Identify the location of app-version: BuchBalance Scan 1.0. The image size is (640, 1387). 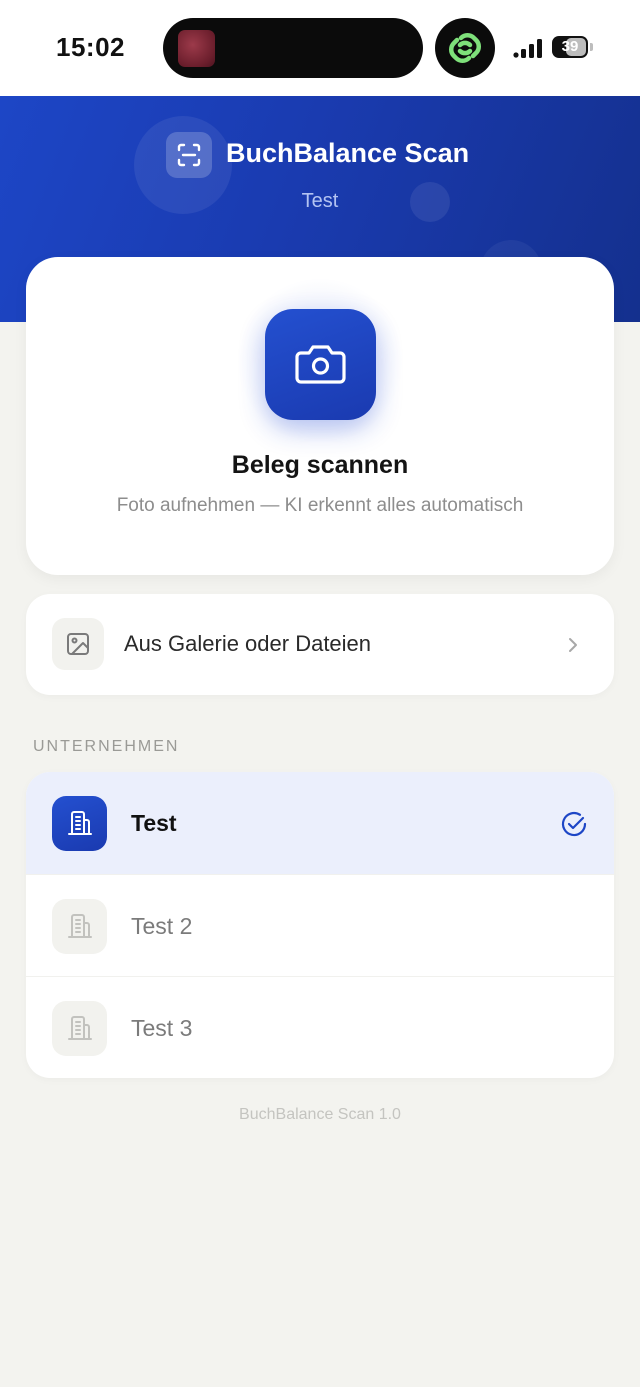
(320, 1114).